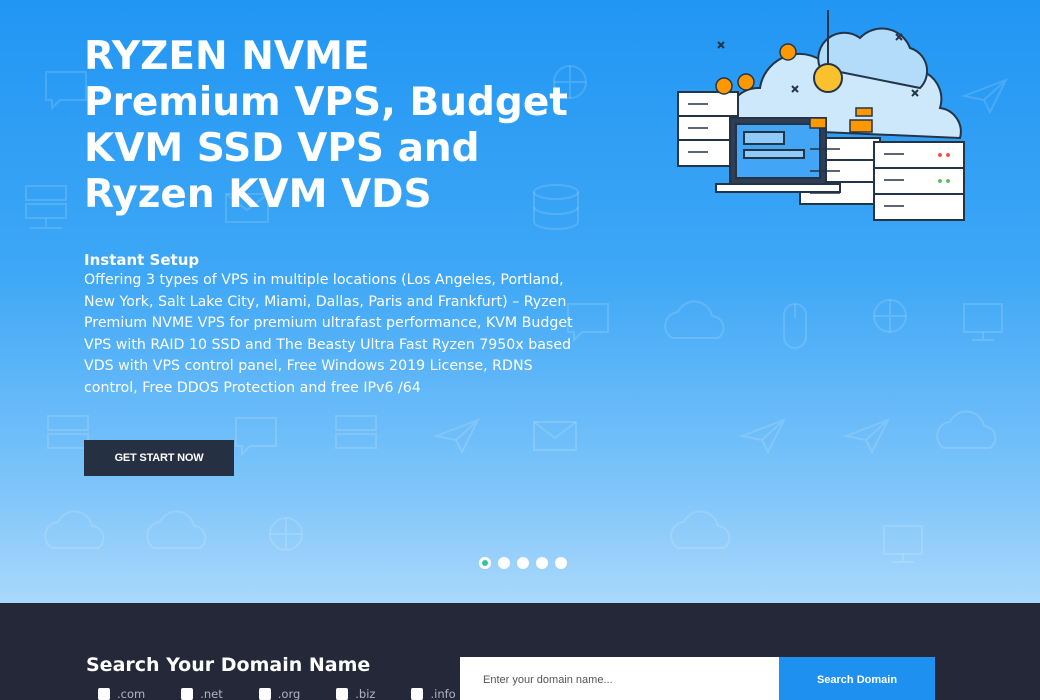 This screenshot has height=700, width=1040. I want to click on domain-search-input, so click(619, 678).